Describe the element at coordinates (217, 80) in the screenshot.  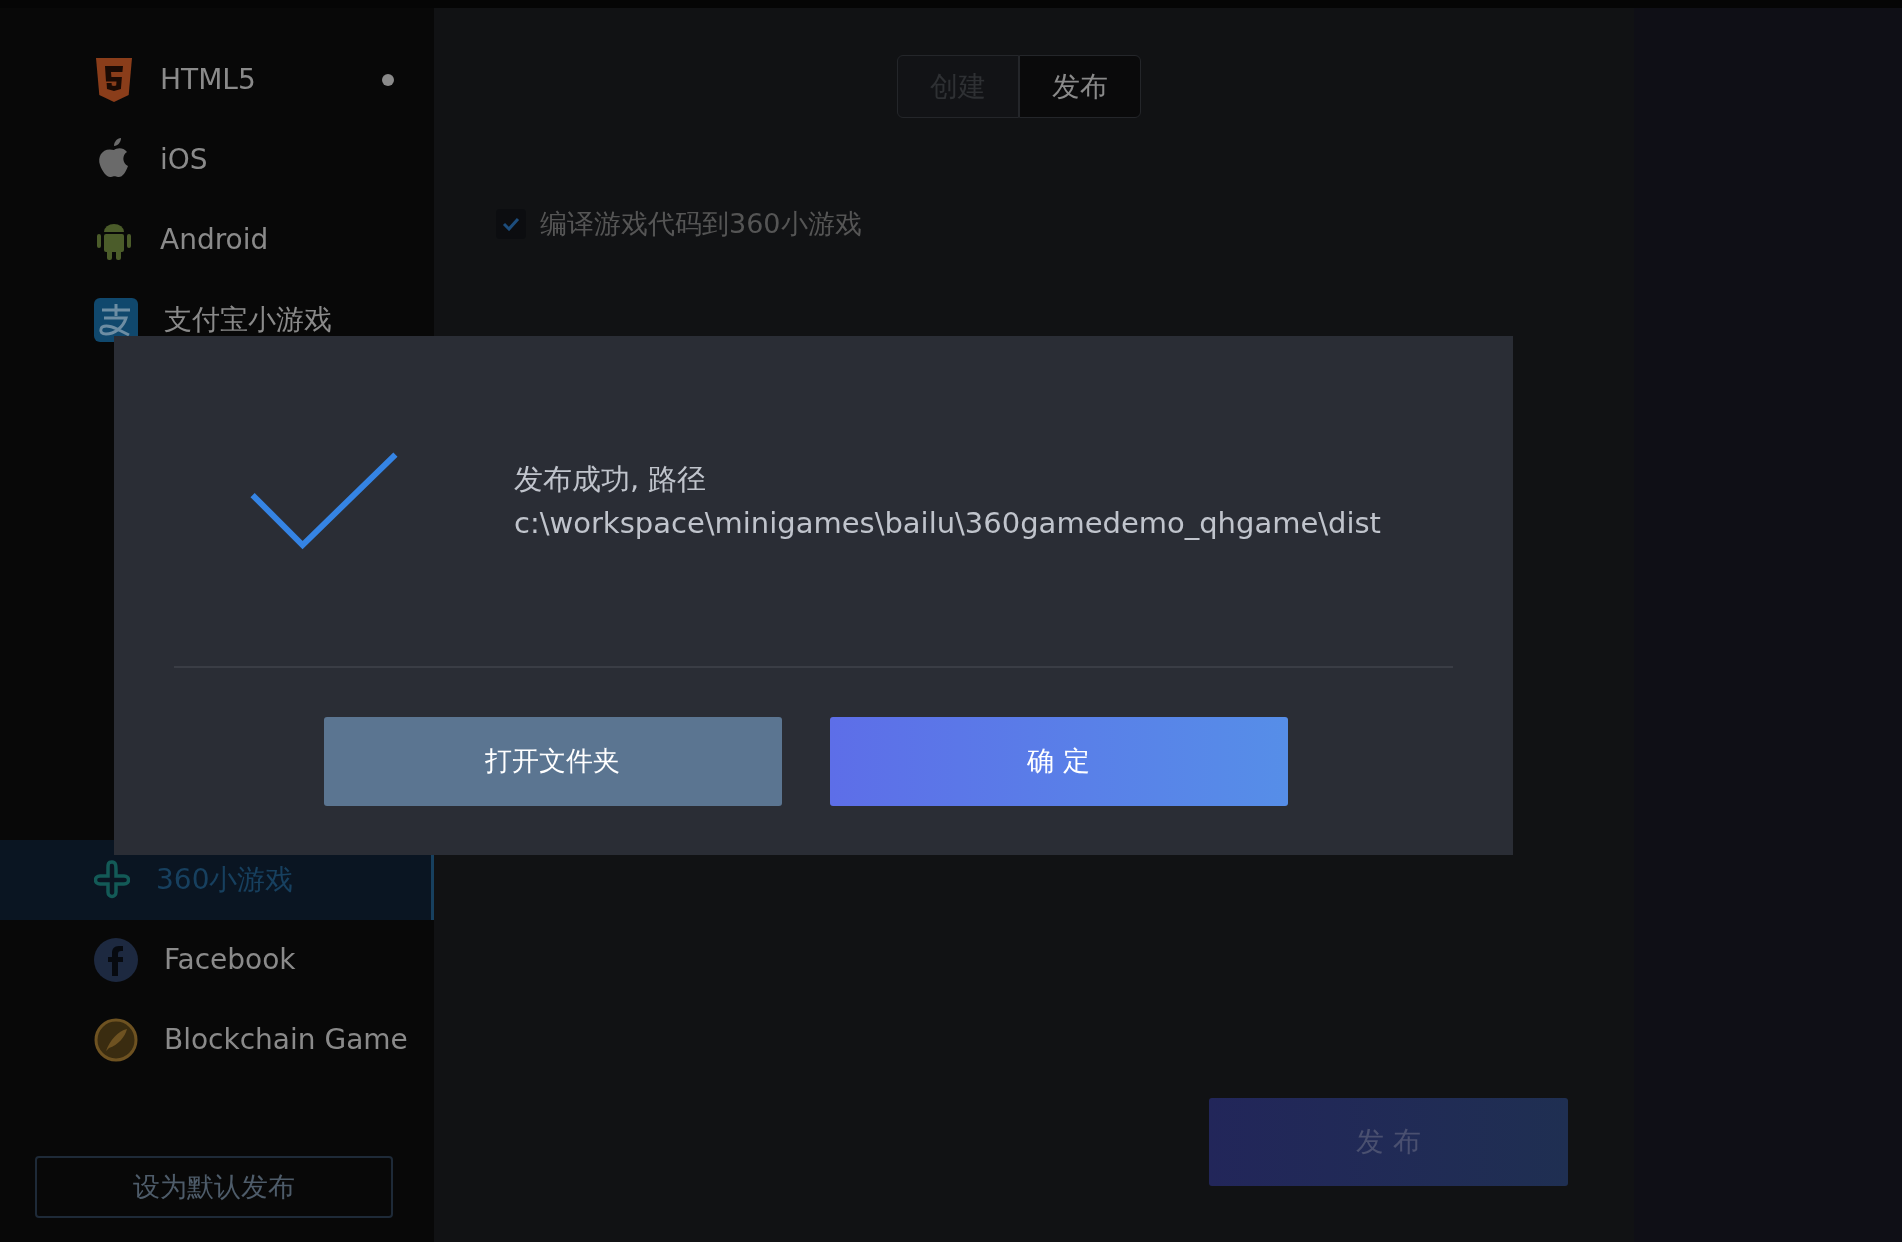
I see `sidebar-item: HTML5` at that location.